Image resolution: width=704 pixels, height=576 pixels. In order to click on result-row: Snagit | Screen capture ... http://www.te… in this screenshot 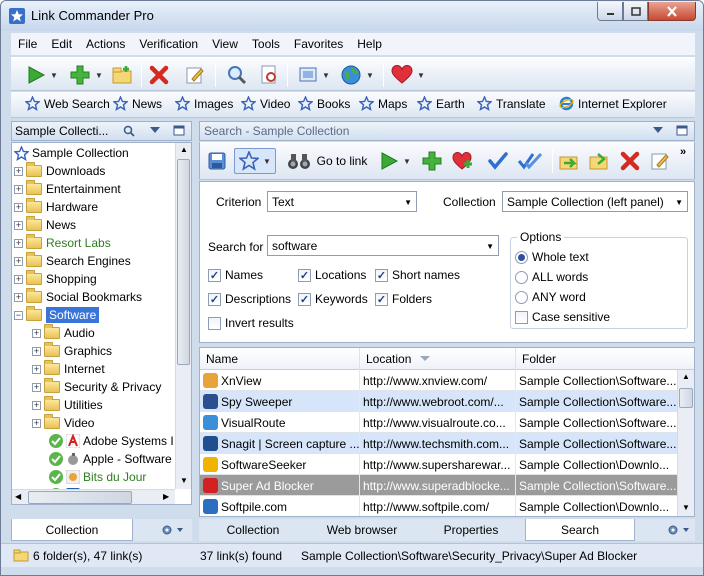, I will do `click(438, 443)`.